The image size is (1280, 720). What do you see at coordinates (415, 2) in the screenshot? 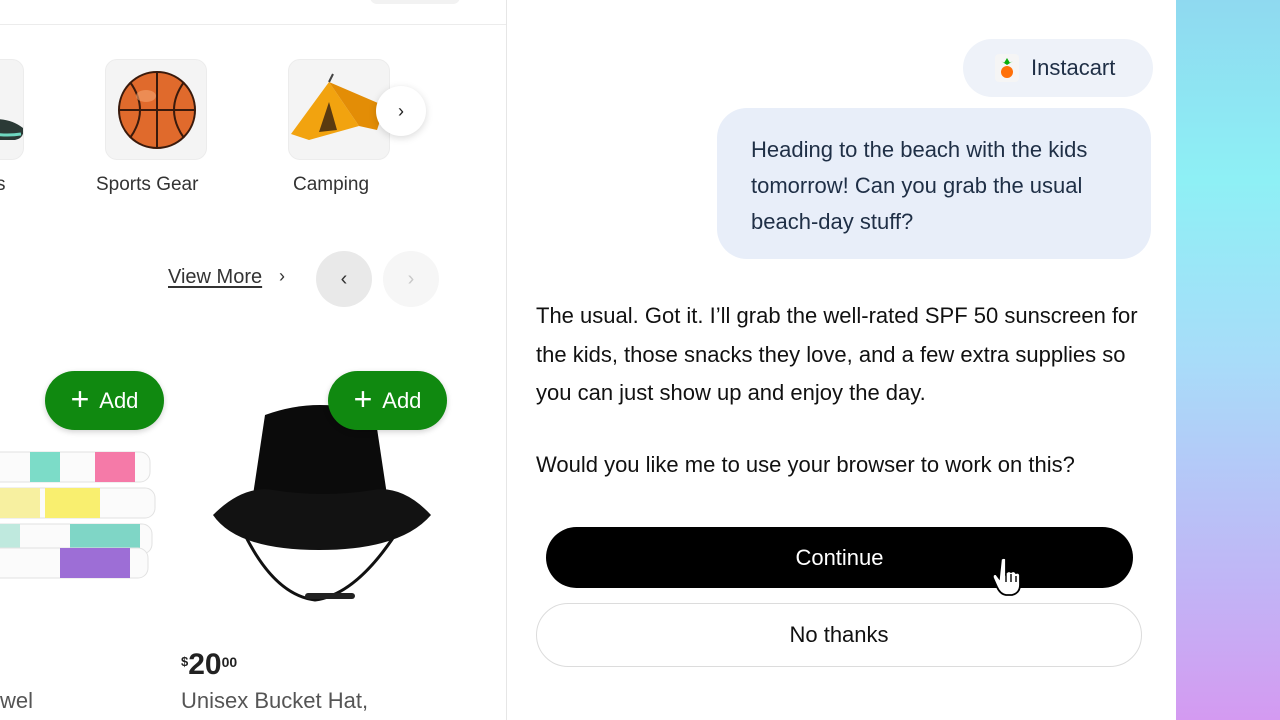
I see `top-chip` at bounding box center [415, 2].